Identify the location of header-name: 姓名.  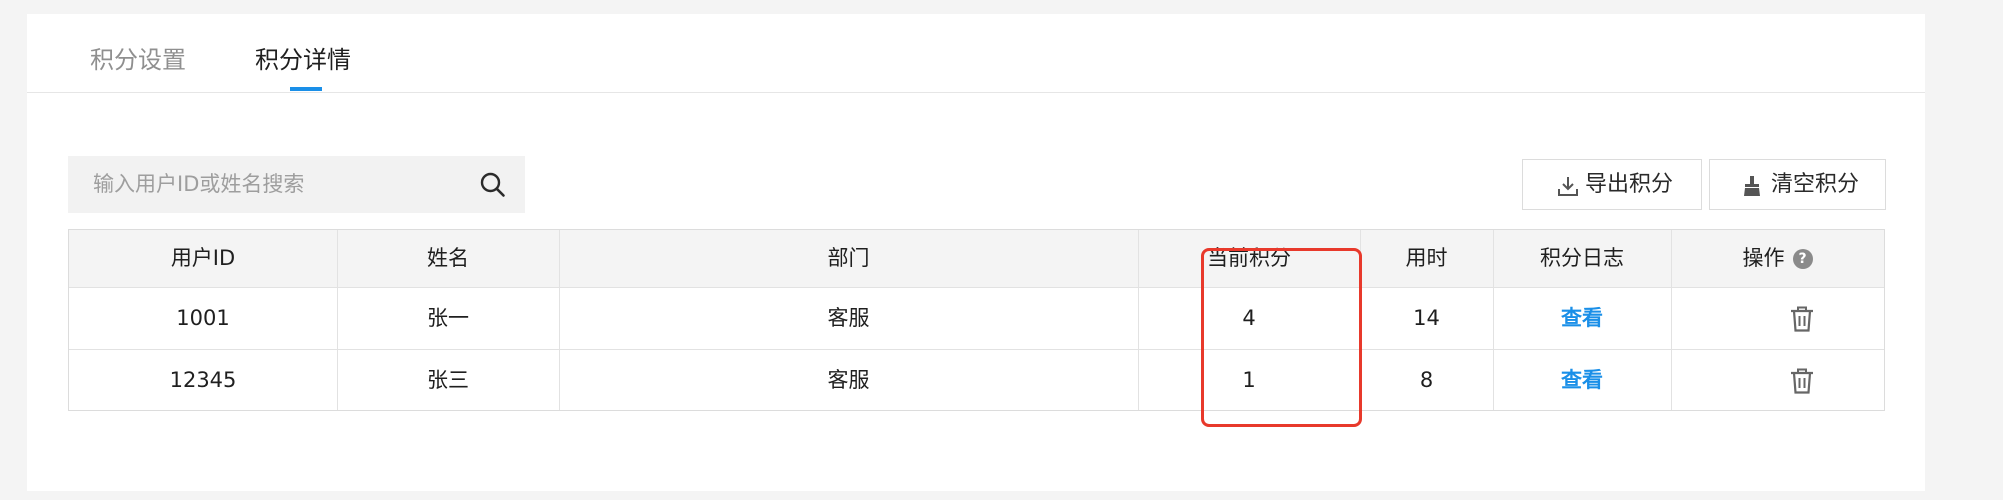
(448, 258).